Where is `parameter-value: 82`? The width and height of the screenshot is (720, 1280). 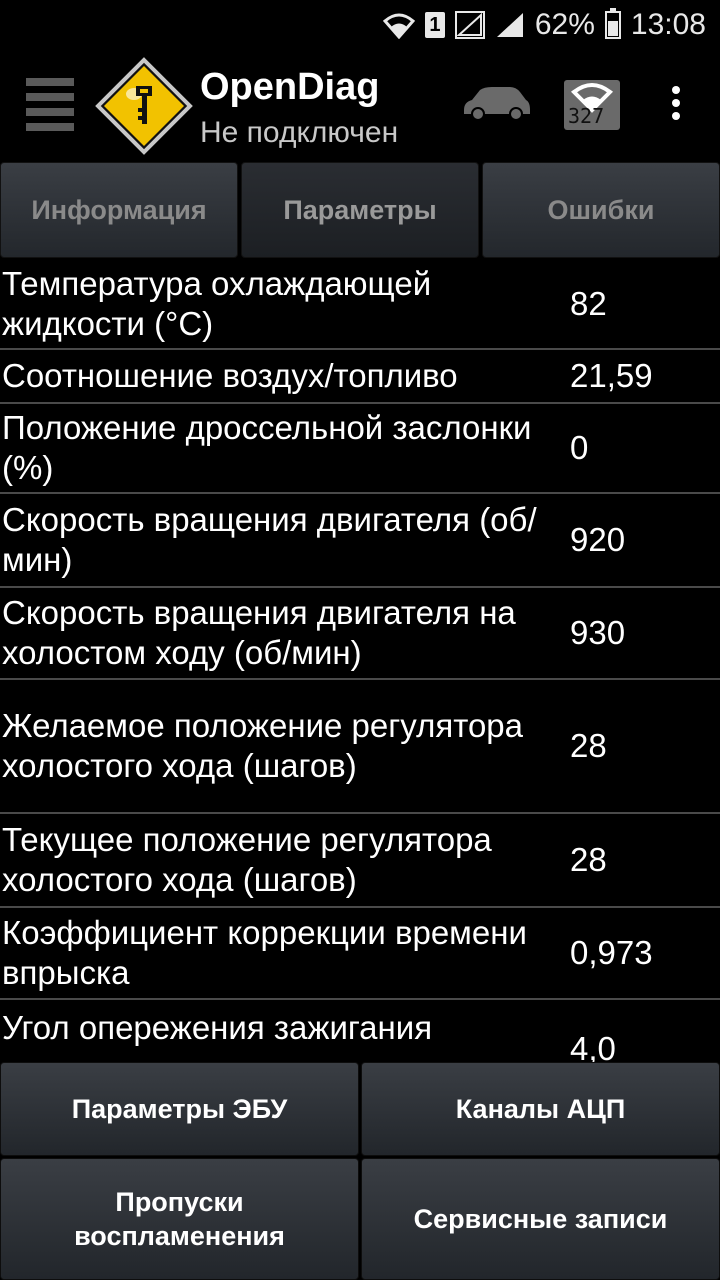
parameter-value: 82 is located at coordinates (588, 303).